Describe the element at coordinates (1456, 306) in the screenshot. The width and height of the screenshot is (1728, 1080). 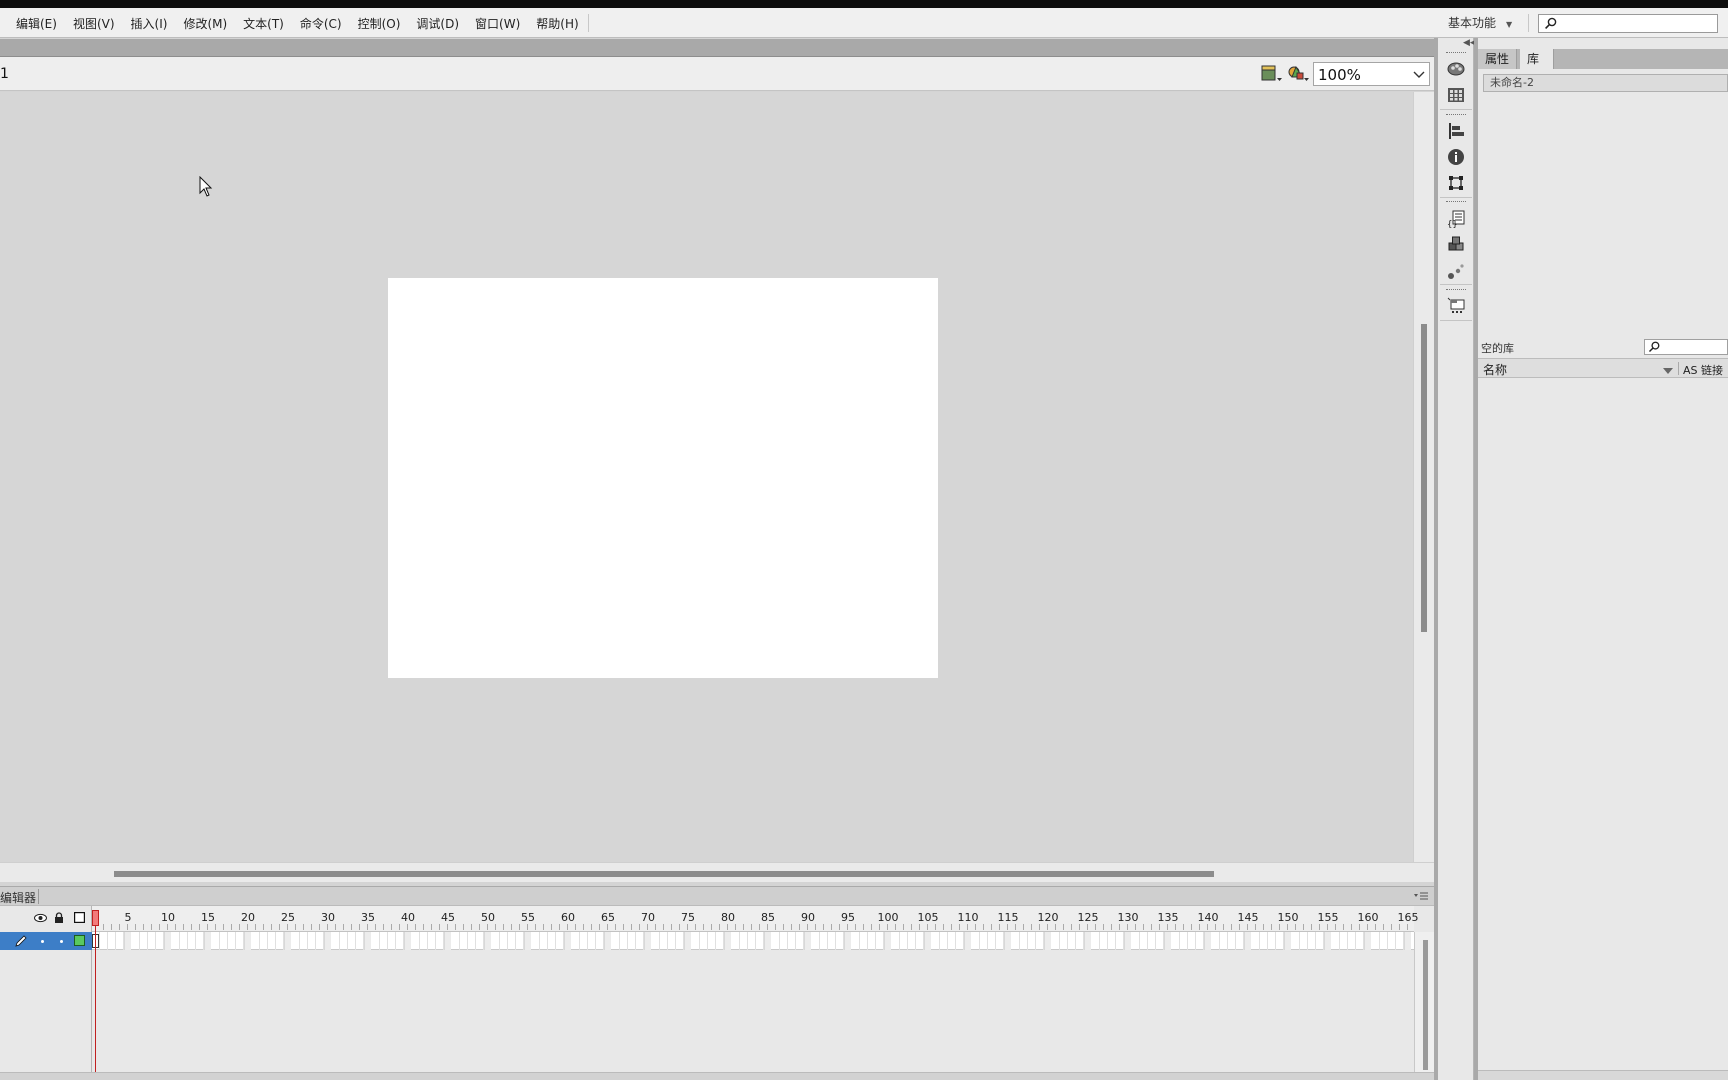
I see `project-icon` at that location.